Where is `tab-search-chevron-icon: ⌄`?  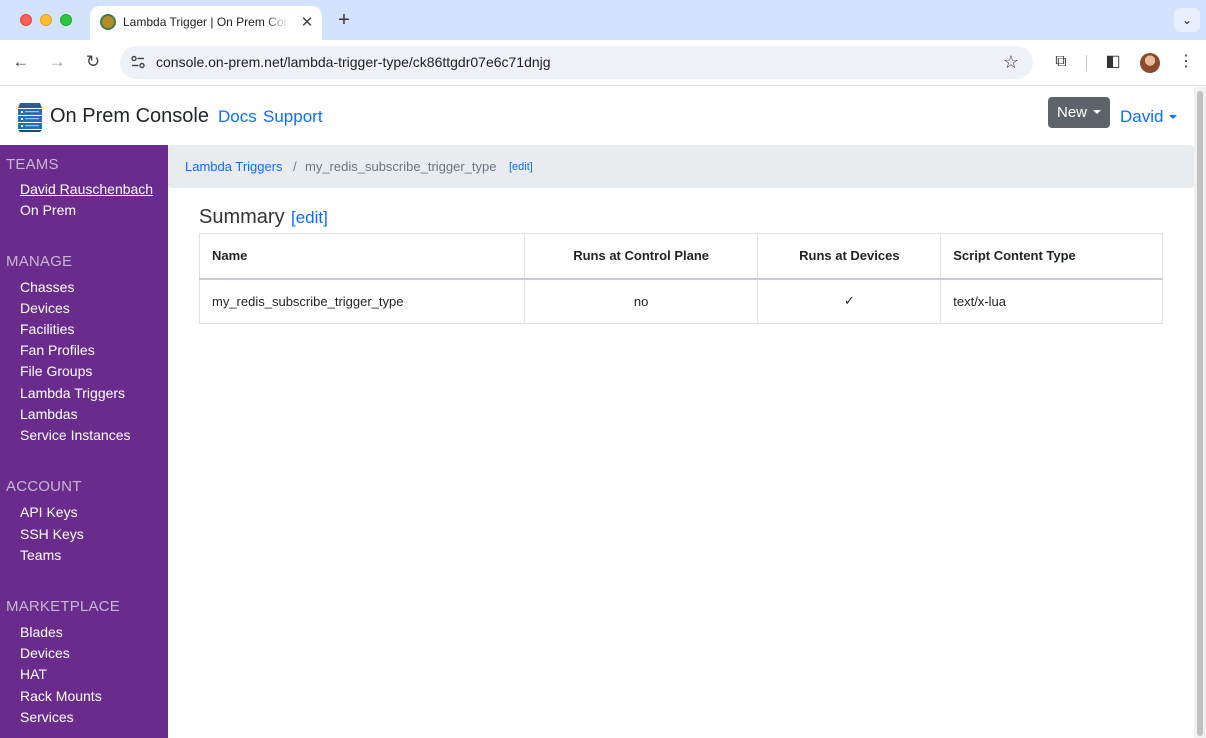
tab-search-chevron-icon: ⌄ is located at coordinates (1187, 20).